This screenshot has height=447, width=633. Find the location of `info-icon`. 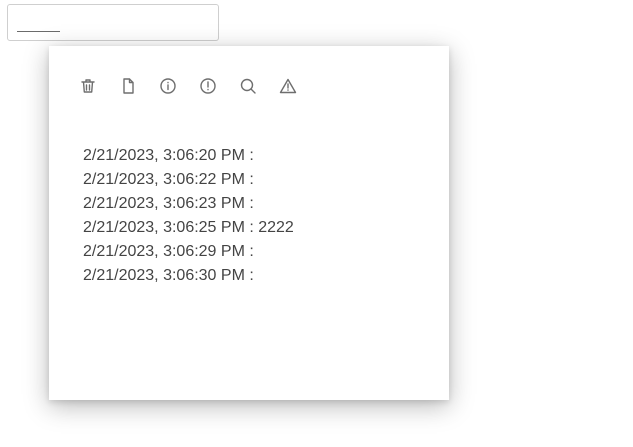

info-icon is located at coordinates (179, 86).